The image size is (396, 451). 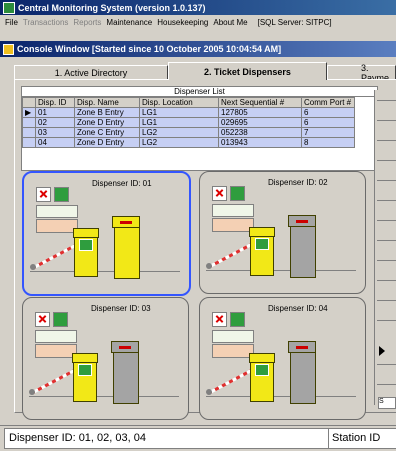 What do you see at coordinates (55, 122) in the screenshot?
I see `table-cell: 02` at bounding box center [55, 122].